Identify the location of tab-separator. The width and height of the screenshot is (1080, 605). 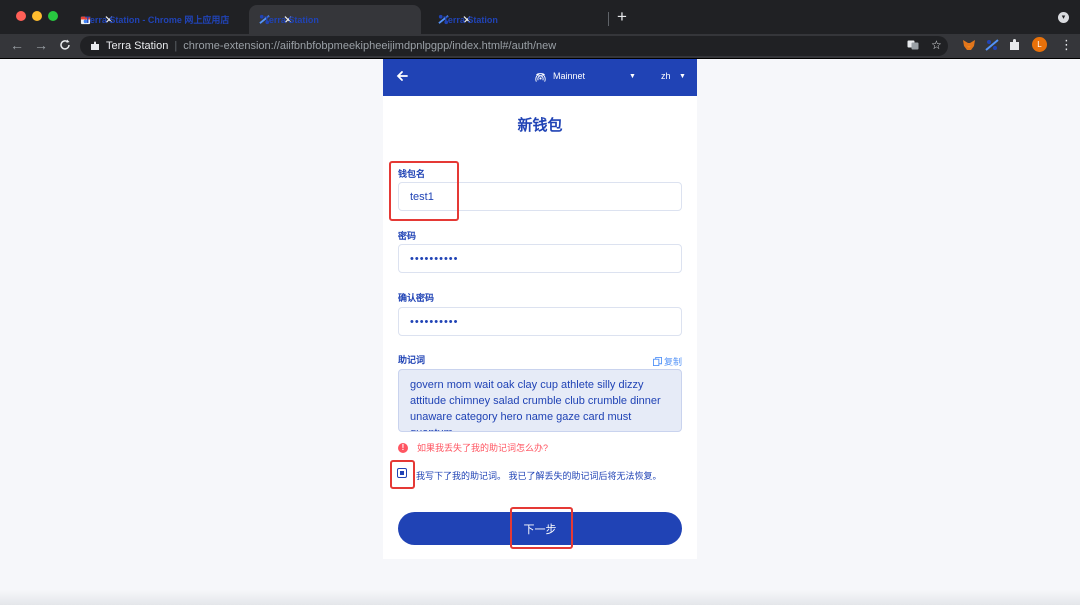
(608, 19).